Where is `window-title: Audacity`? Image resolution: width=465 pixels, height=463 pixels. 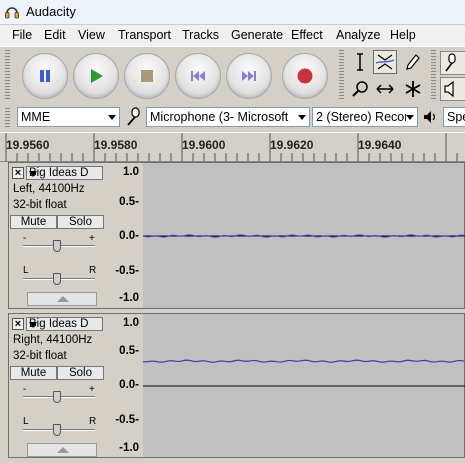
window-title: Audacity is located at coordinates (51, 11).